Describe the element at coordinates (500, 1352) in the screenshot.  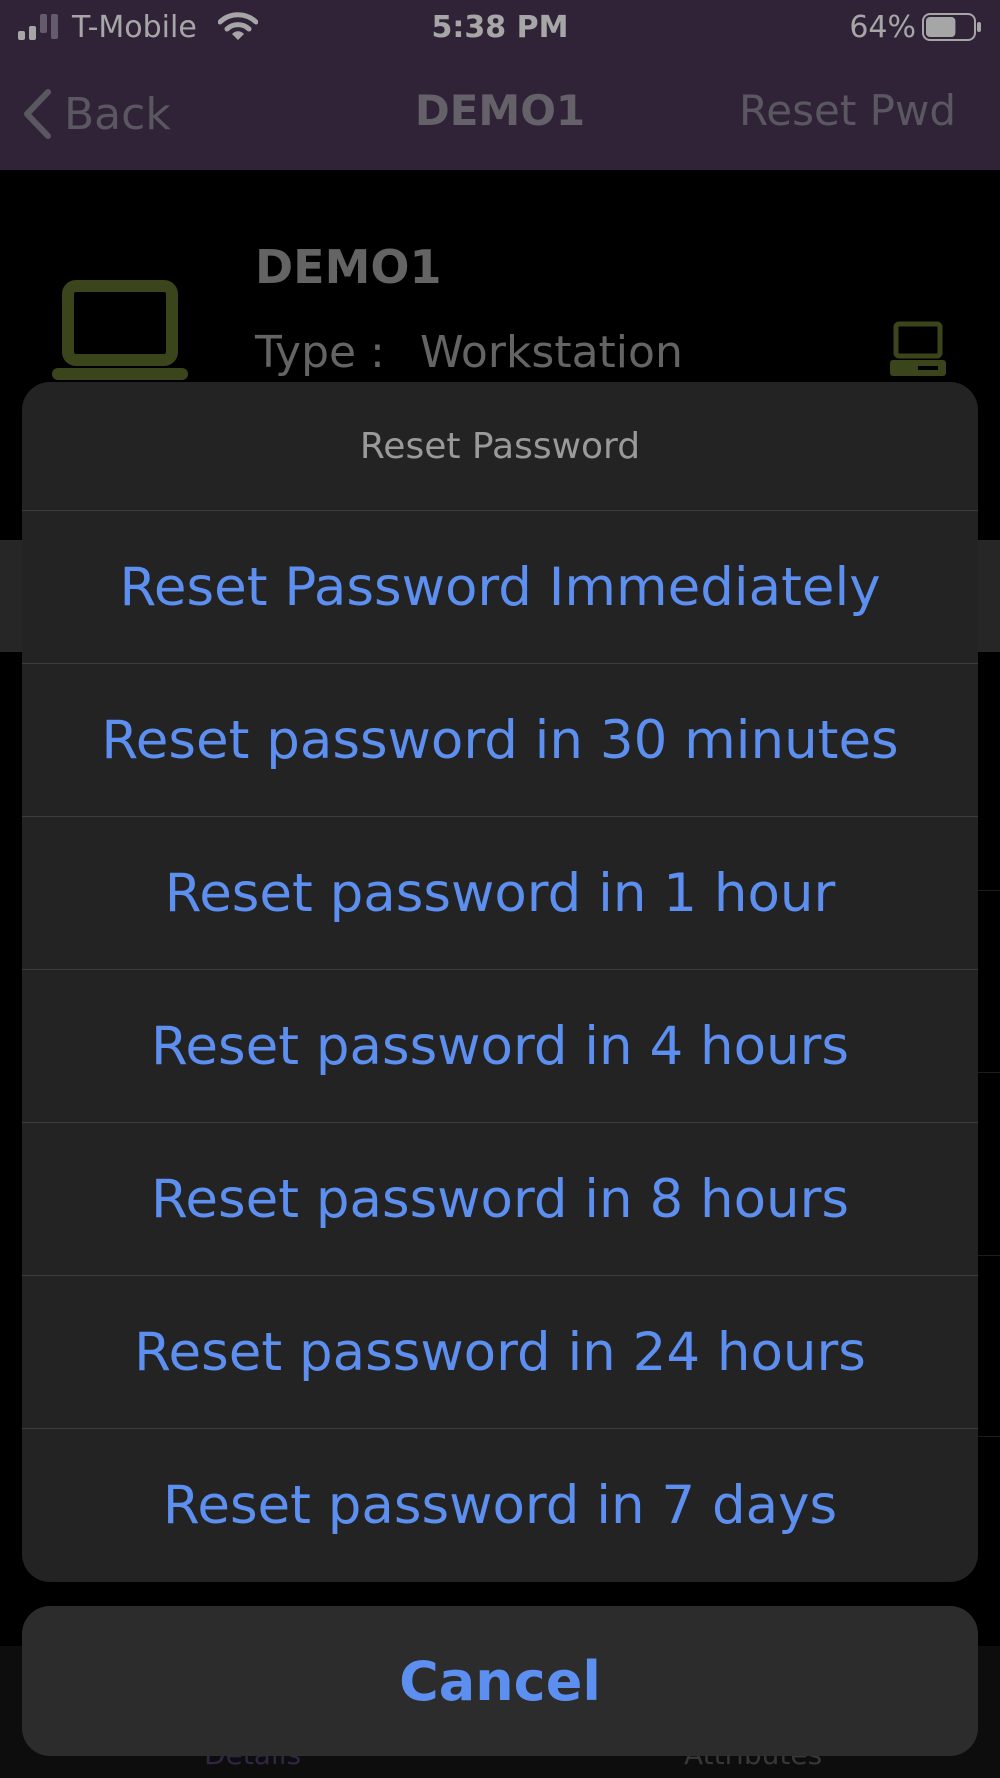
I see `reset-24-hours-option: Reset password in 24 hours` at that location.